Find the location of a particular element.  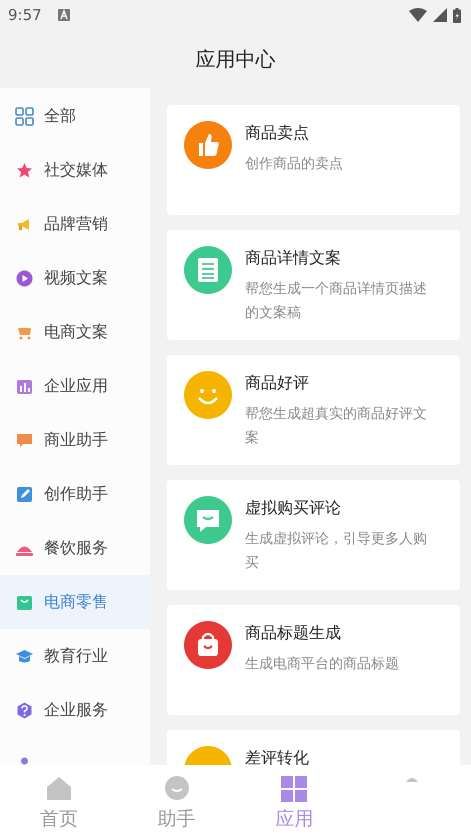

category-item: 餐饮服务 is located at coordinates (75, 548).